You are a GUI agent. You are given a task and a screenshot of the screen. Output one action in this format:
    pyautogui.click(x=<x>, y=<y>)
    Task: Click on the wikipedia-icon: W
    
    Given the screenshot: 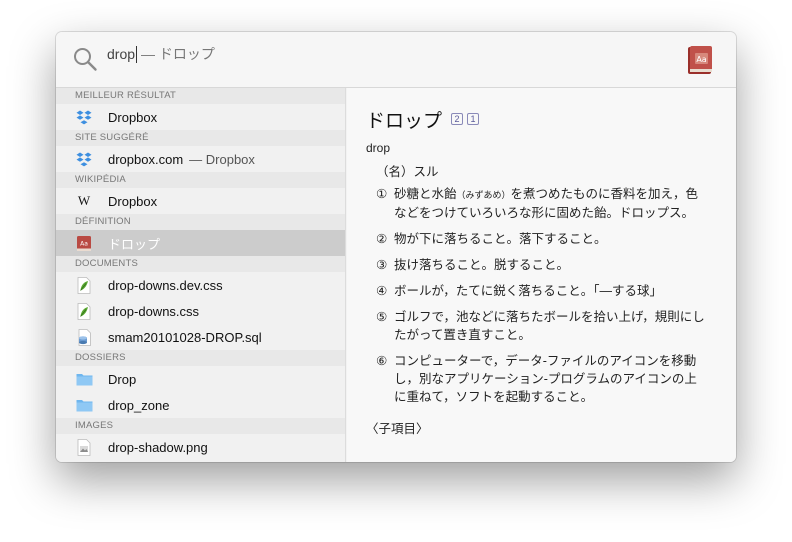 What is the action you would take?
    pyautogui.click(x=84, y=201)
    